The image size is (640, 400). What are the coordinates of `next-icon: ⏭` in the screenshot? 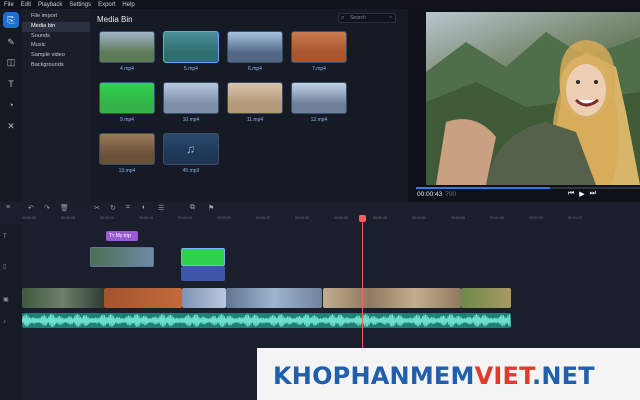 It's located at (593, 194).